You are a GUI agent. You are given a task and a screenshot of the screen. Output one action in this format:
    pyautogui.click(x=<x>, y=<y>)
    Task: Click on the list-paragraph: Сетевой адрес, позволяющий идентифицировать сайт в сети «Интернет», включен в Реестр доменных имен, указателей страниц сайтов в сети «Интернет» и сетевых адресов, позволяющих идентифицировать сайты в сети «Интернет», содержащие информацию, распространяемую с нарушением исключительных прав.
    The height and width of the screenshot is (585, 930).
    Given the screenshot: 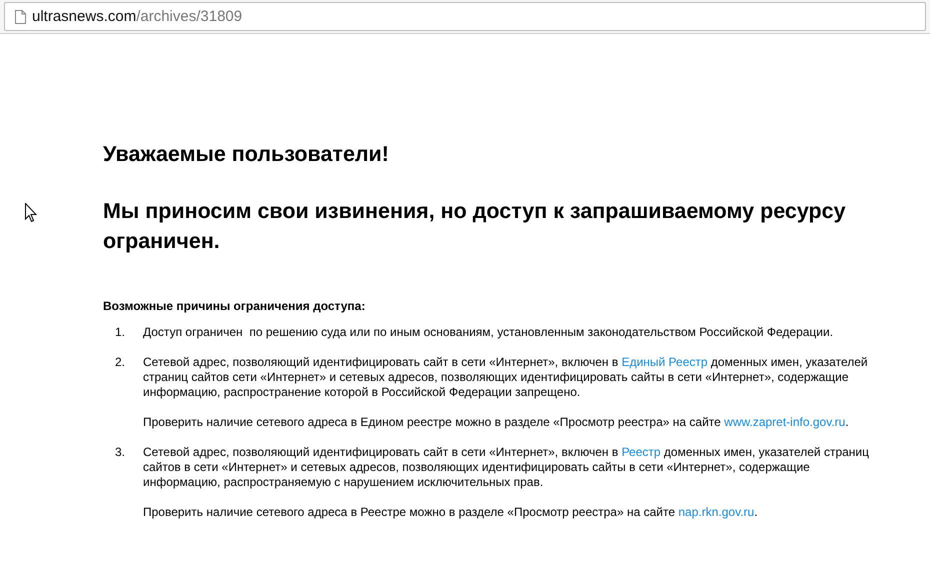 What is the action you would take?
    pyautogui.click(x=506, y=467)
    